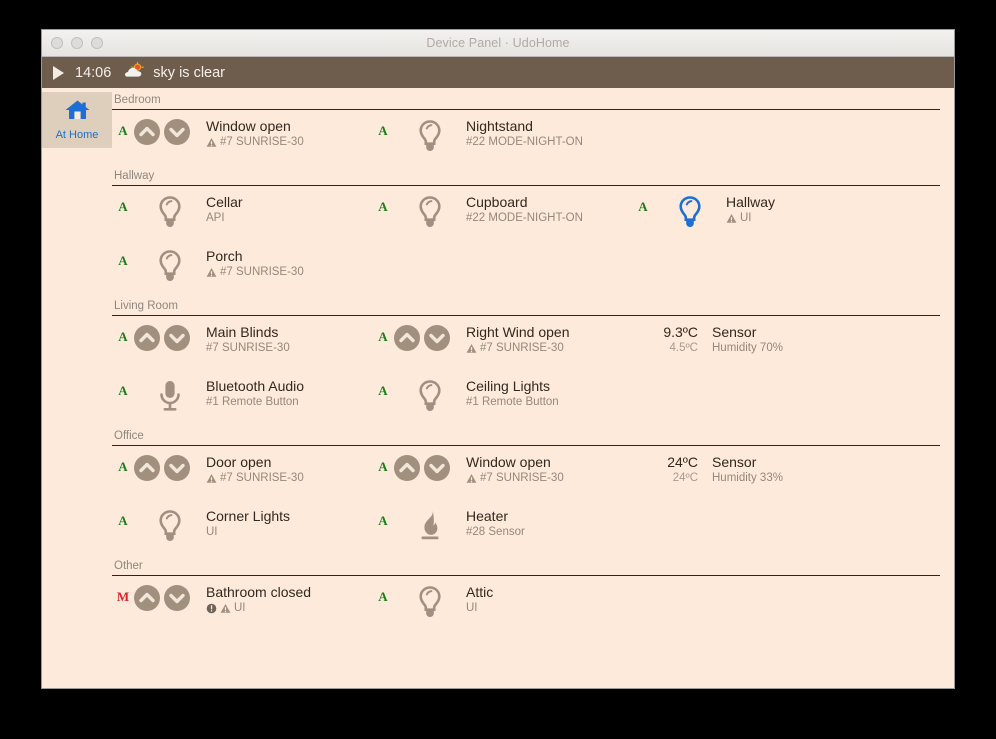 This screenshot has width=996, height=739. I want to click on device-subtitle-text: API, so click(215, 218).